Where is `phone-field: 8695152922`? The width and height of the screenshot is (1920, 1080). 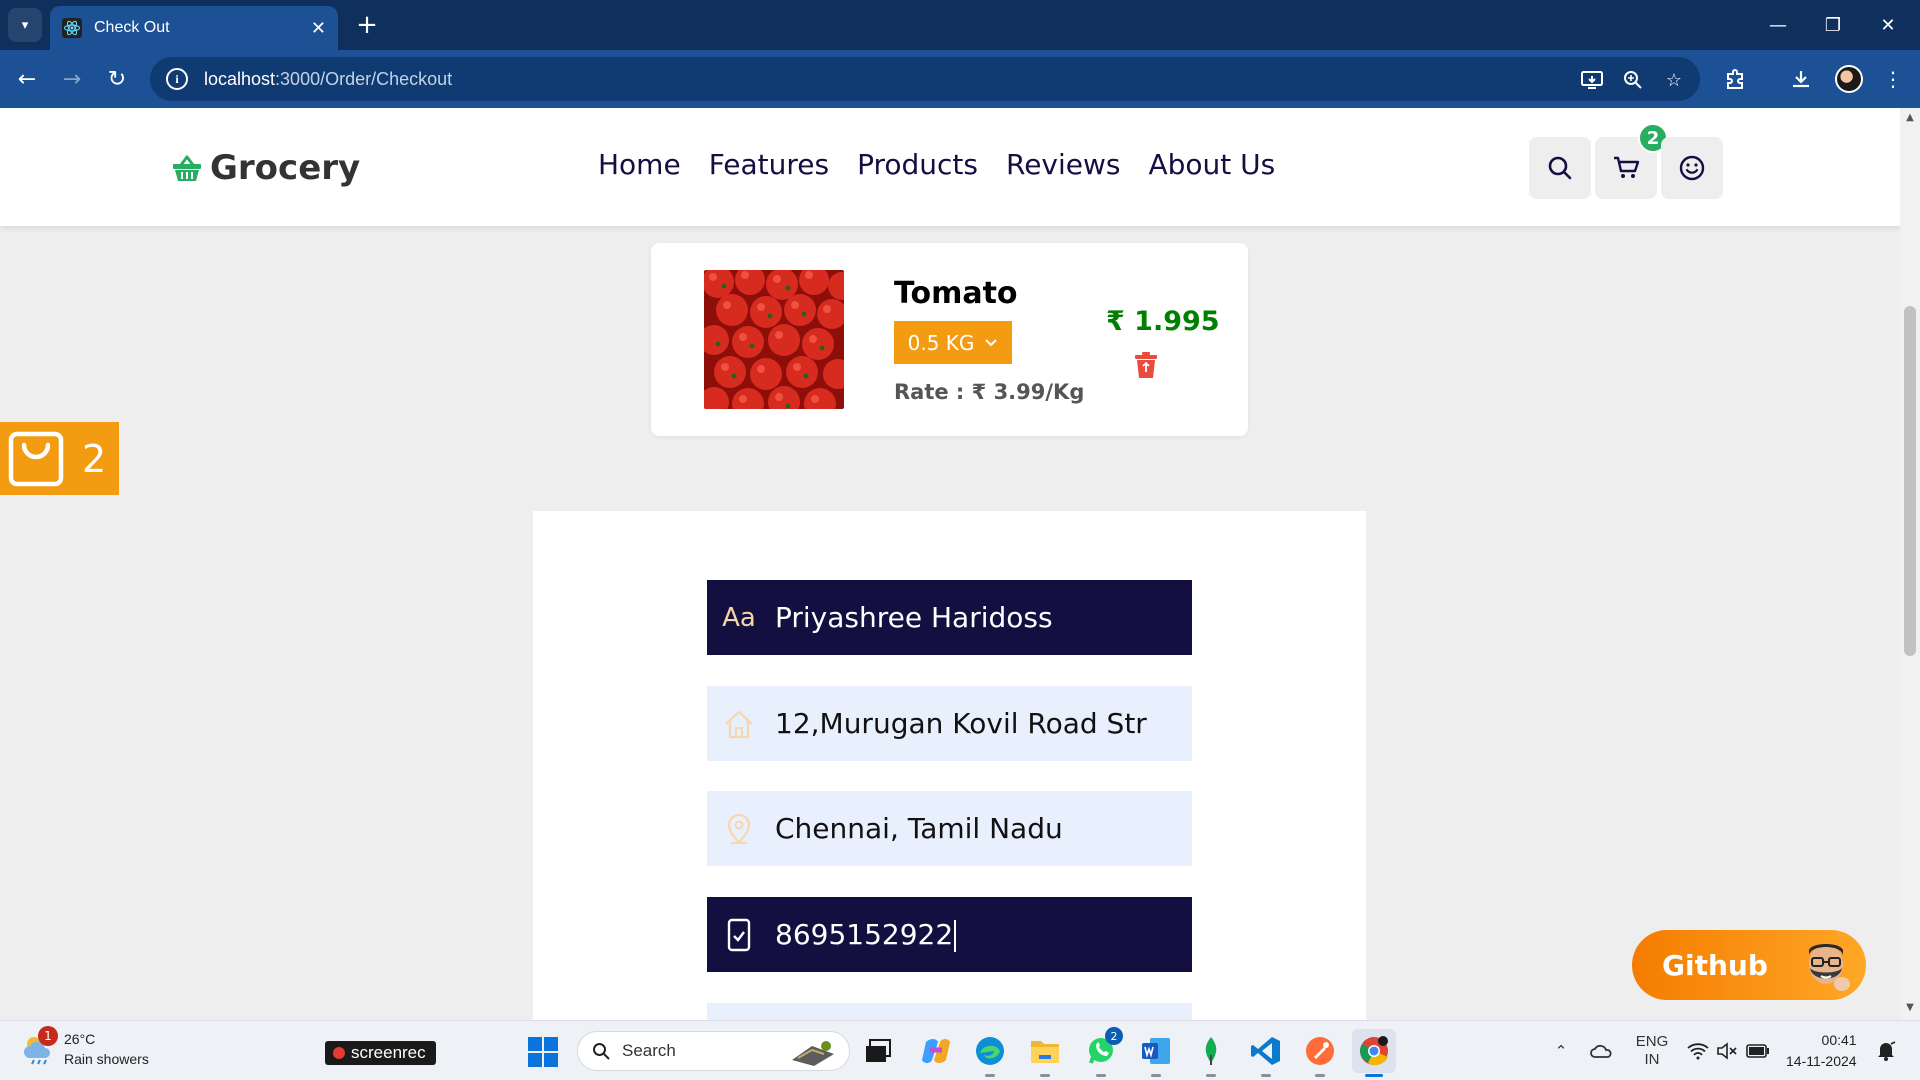
phone-field: 8695152922 is located at coordinates (949, 934).